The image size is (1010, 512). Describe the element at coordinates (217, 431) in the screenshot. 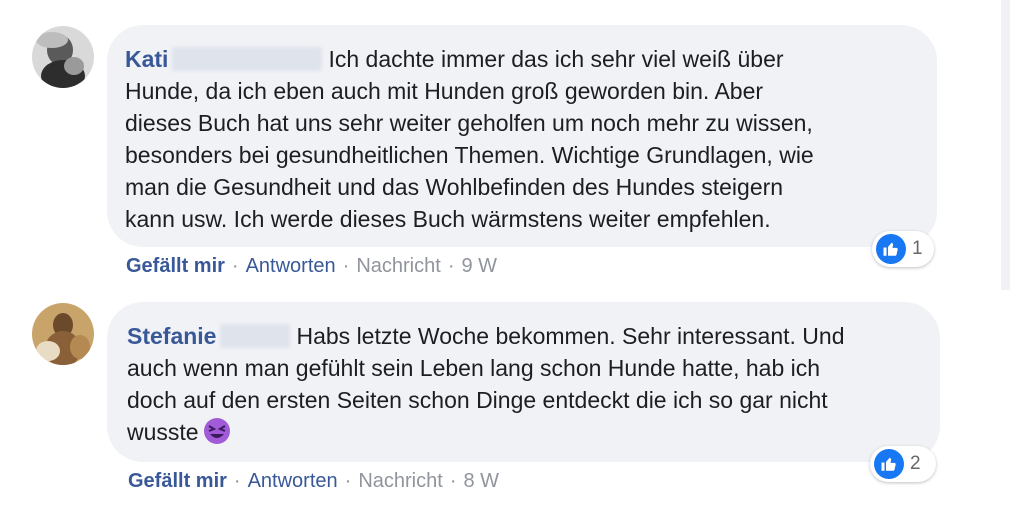

I see `grinning-squinting-emoji-icon` at that location.